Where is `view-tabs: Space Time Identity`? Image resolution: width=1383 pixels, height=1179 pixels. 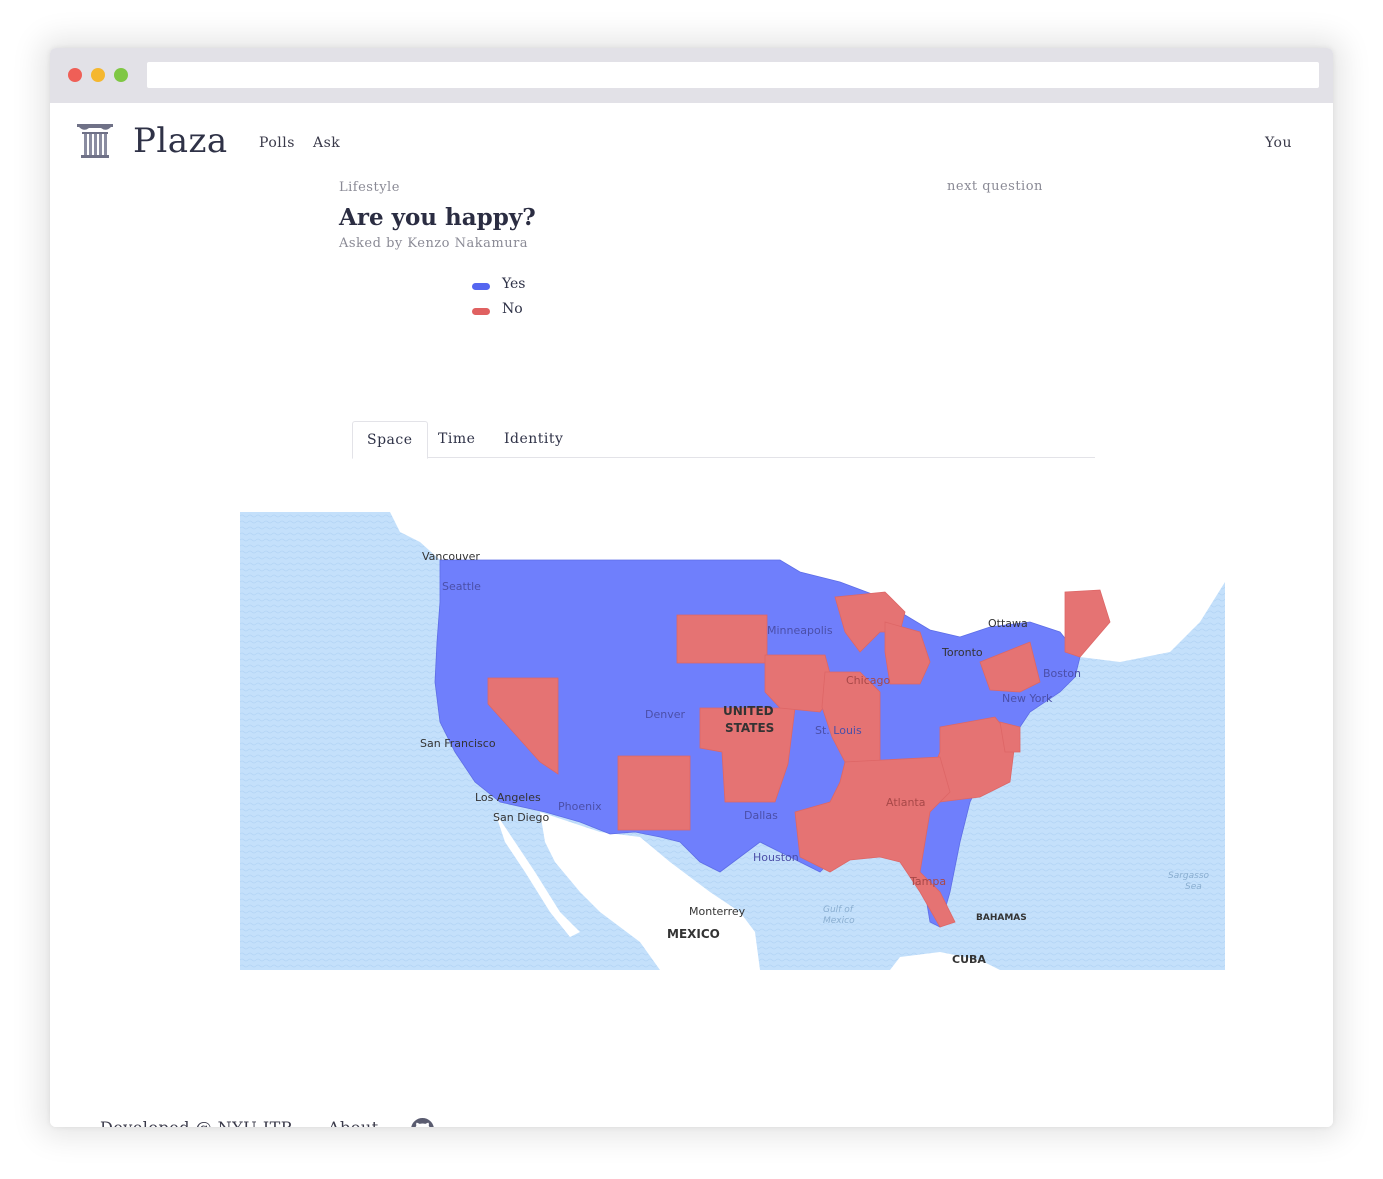
view-tabs: Space Time Identity is located at coordinates (723, 440).